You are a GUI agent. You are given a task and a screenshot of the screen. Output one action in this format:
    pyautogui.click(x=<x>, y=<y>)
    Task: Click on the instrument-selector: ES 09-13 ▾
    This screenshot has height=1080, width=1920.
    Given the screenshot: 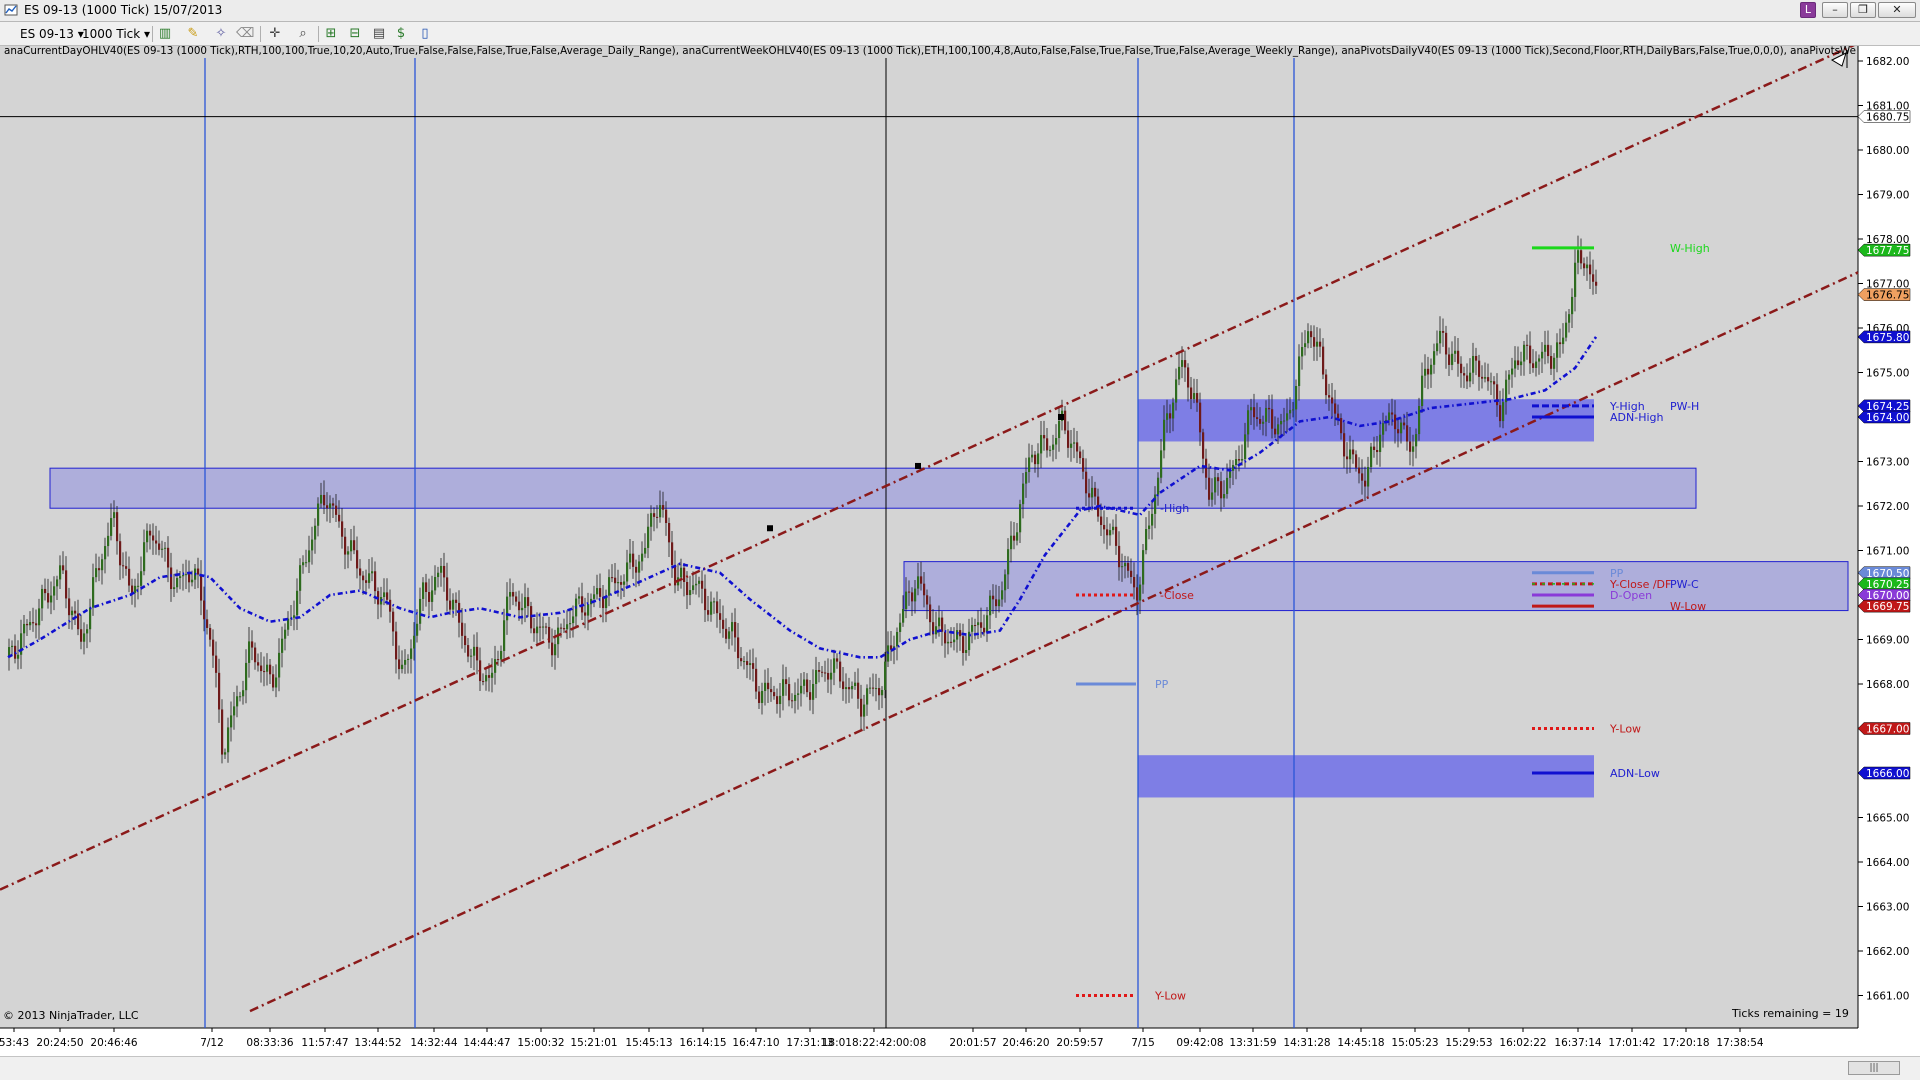 What is the action you would take?
    pyautogui.click(x=52, y=34)
    